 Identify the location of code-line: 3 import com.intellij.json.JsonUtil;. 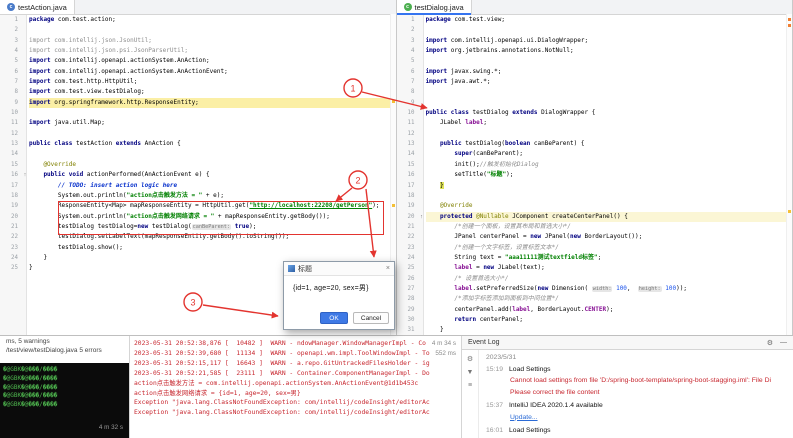
(198, 41).